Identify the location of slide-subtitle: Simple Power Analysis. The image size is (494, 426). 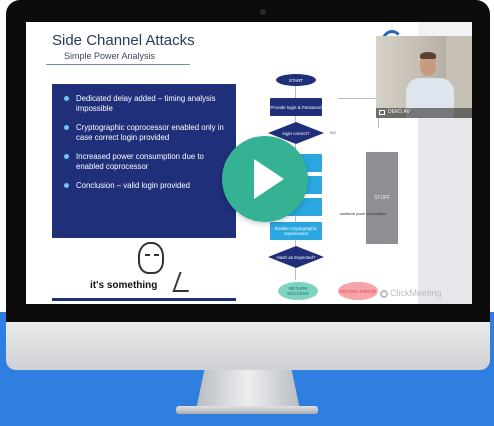
(110, 56).